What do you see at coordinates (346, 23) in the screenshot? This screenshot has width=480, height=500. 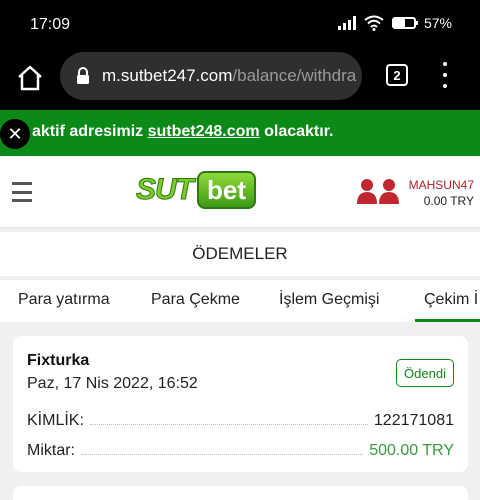 I see `signal-icon` at bounding box center [346, 23].